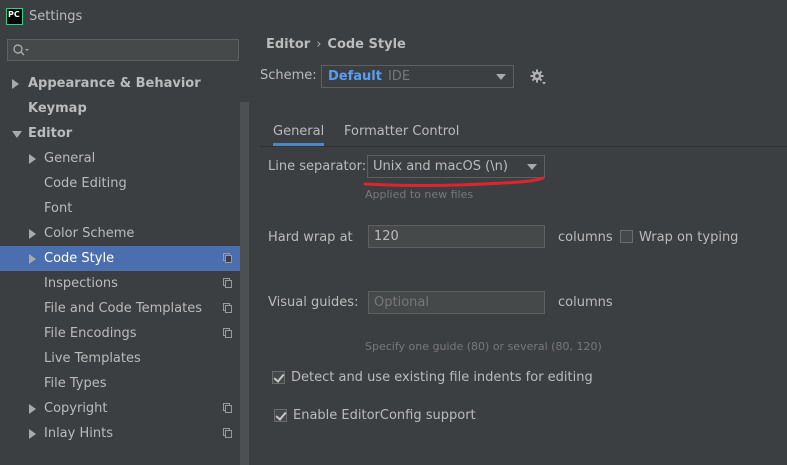 Image resolution: width=787 pixels, height=465 pixels. I want to click on sidebar-item-inspections: Inspections, so click(120, 283).